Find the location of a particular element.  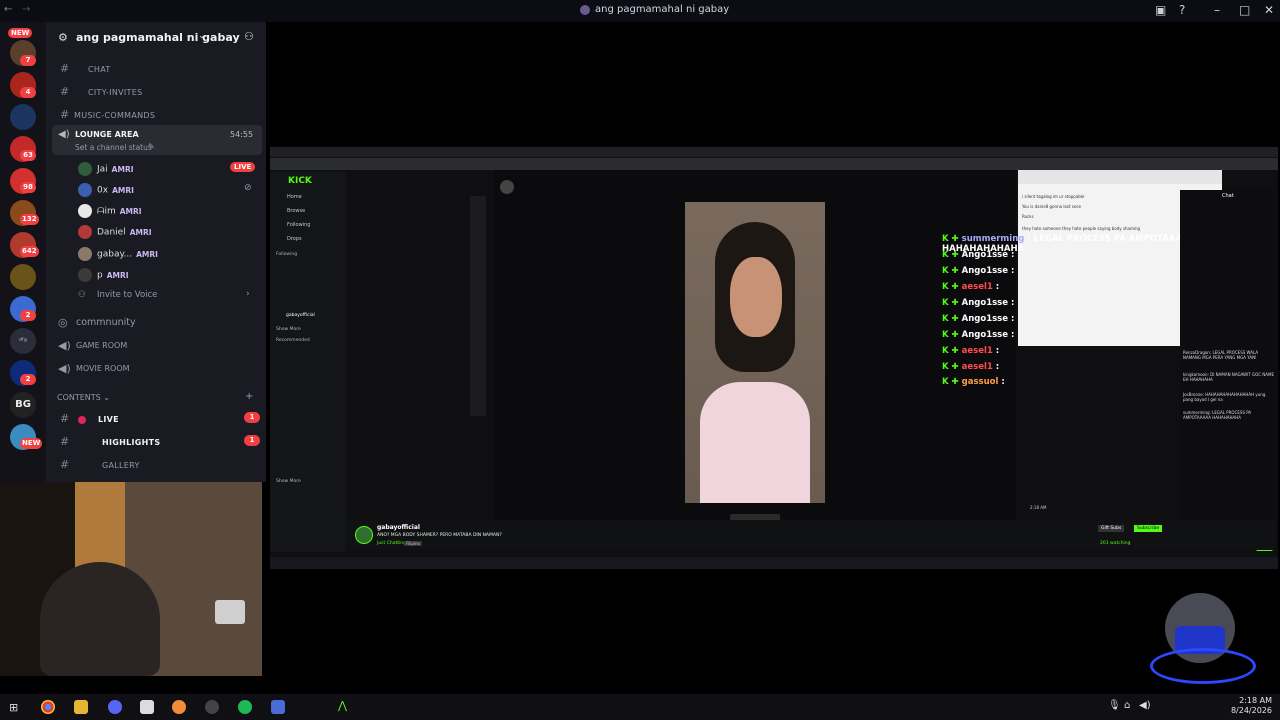

channel-movie-room: MOVIE ROOM is located at coordinates (103, 368).